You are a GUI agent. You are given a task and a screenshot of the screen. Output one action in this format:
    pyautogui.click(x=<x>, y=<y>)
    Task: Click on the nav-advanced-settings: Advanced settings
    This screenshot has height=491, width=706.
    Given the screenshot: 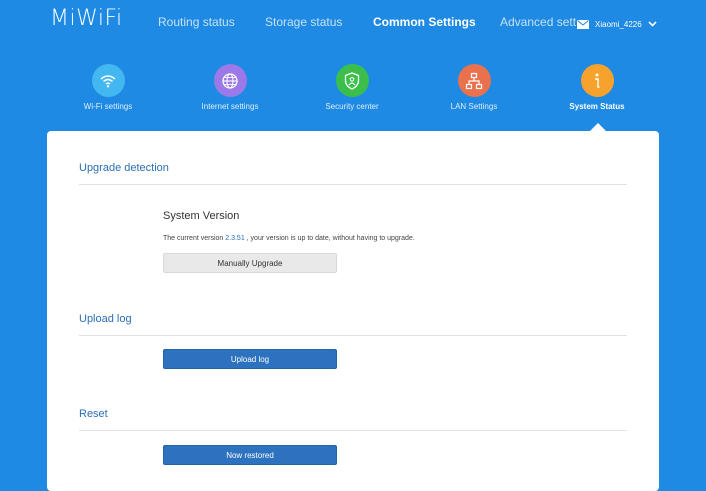 What is the action you would take?
    pyautogui.click(x=538, y=22)
    